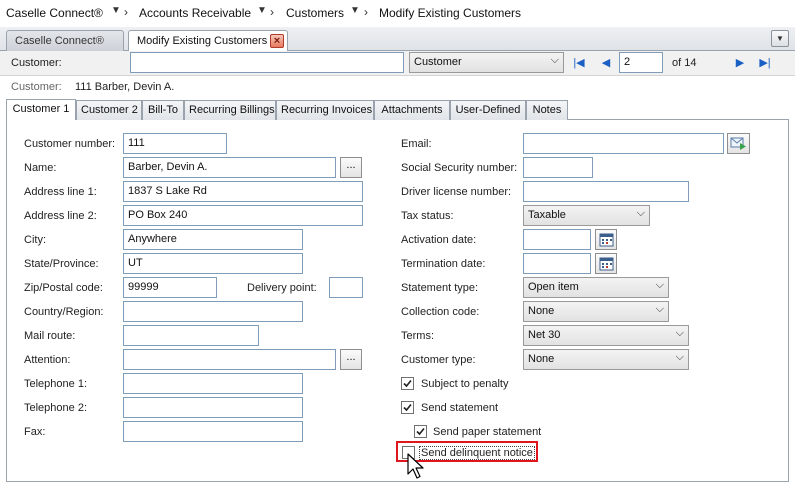 This screenshot has height=486, width=795. Describe the element at coordinates (41, 109) in the screenshot. I see `tab-customer-1: Customer 1` at that location.